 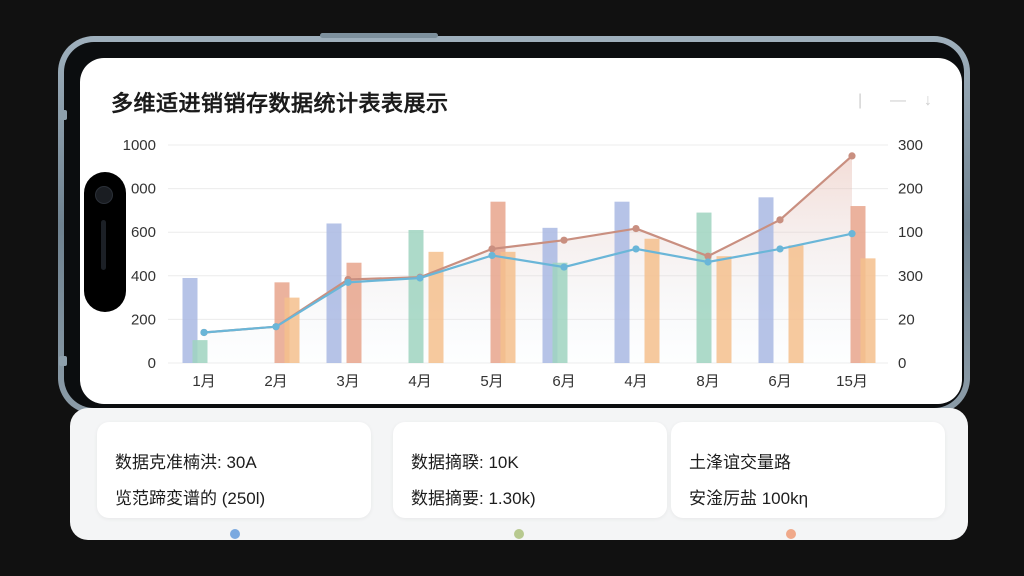 What do you see at coordinates (465, 462) in the screenshot?
I see `card-line-1: 数据摘聧: 10K` at bounding box center [465, 462].